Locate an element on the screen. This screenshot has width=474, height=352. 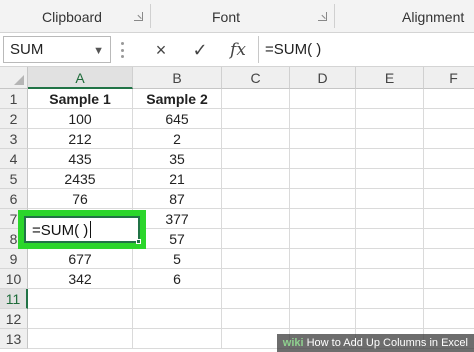
cancel-icon: × is located at coordinates (161, 50).